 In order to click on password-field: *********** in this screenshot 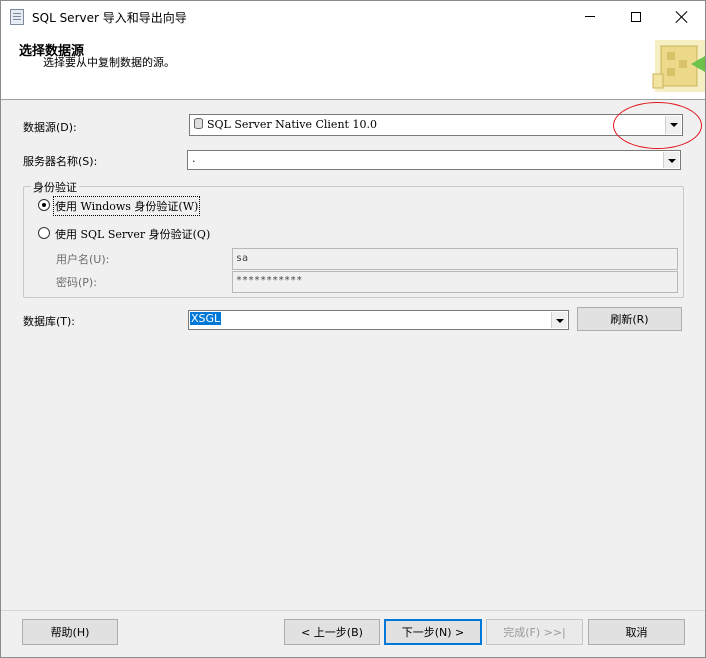, I will do `click(455, 282)`.